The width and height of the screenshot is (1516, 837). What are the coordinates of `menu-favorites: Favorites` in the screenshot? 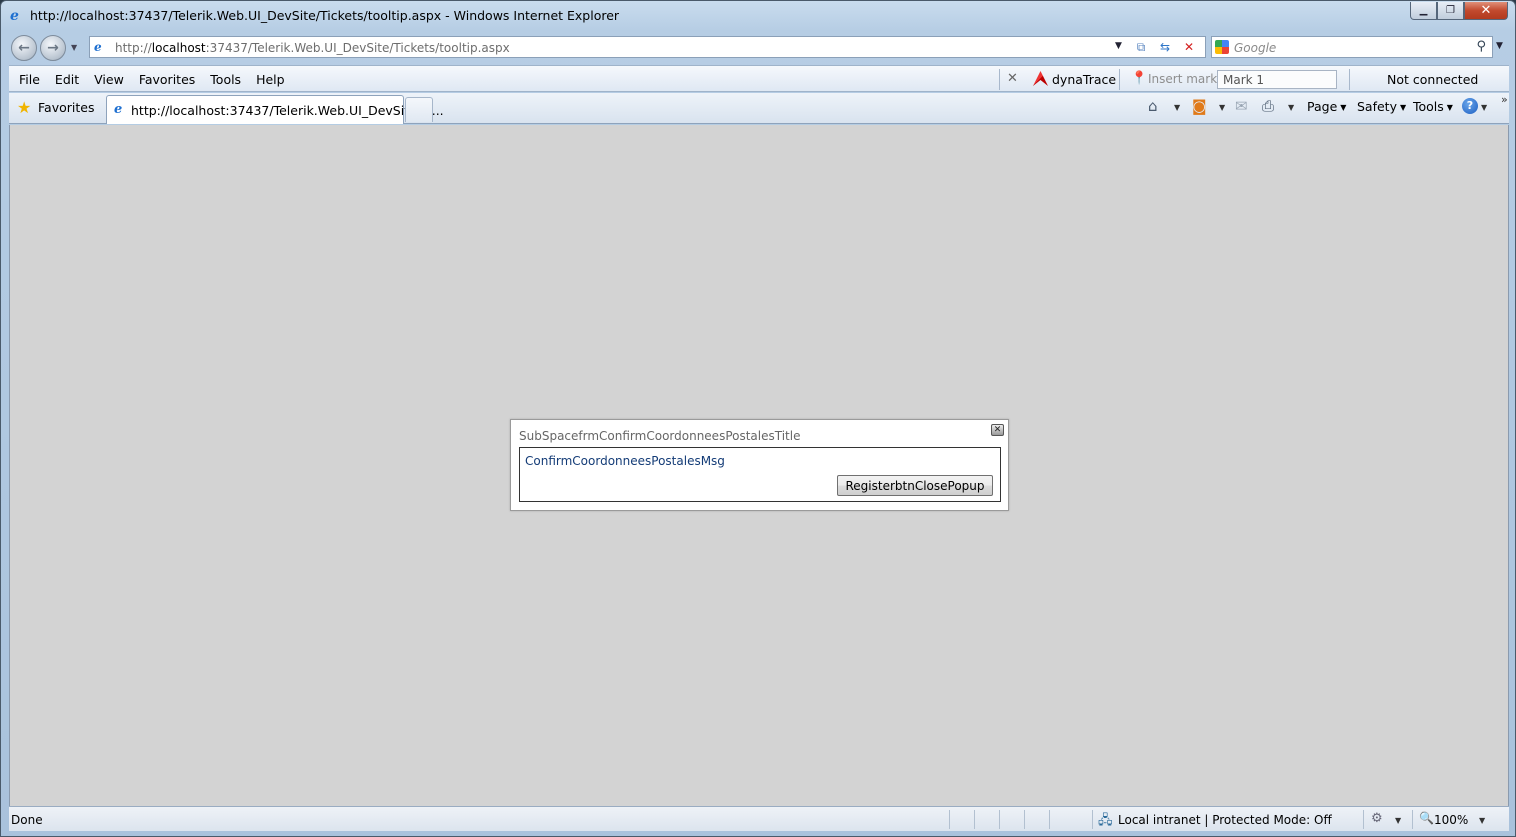 It's located at (167, 79).